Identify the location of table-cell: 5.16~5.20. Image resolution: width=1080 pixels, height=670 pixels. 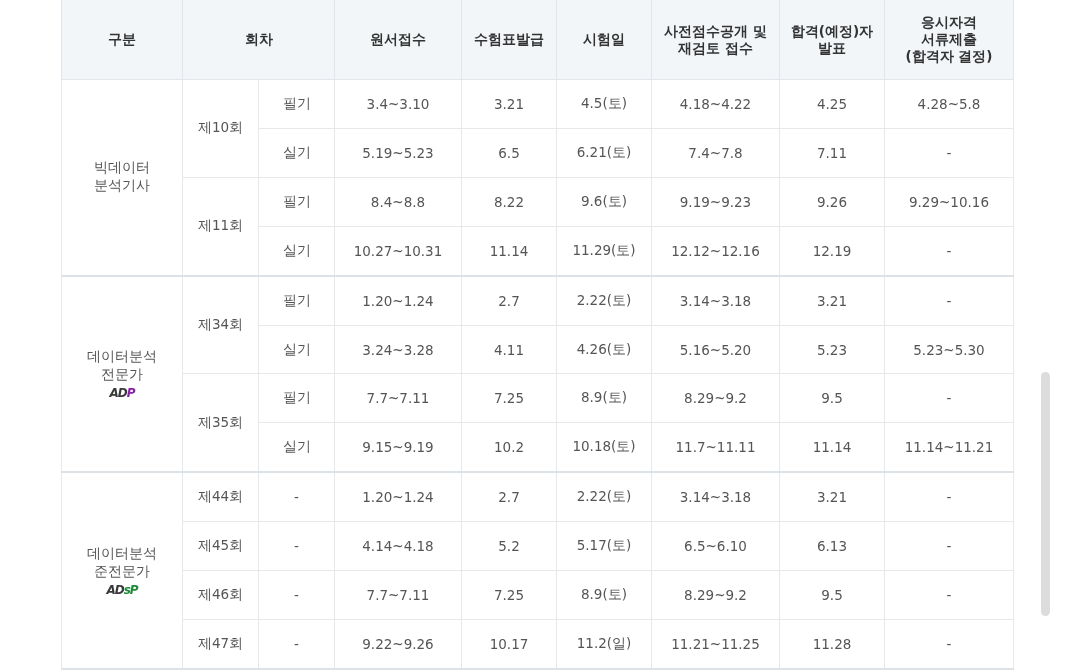
(715, 349).